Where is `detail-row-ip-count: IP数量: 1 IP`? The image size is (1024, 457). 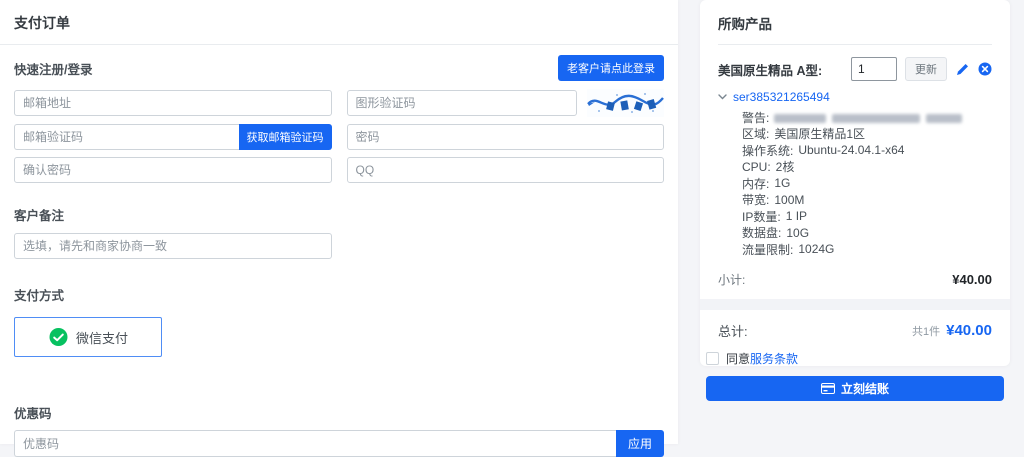
detail-row-ip-count: IP数量: 1 IP is located at coordinates (867, 216).